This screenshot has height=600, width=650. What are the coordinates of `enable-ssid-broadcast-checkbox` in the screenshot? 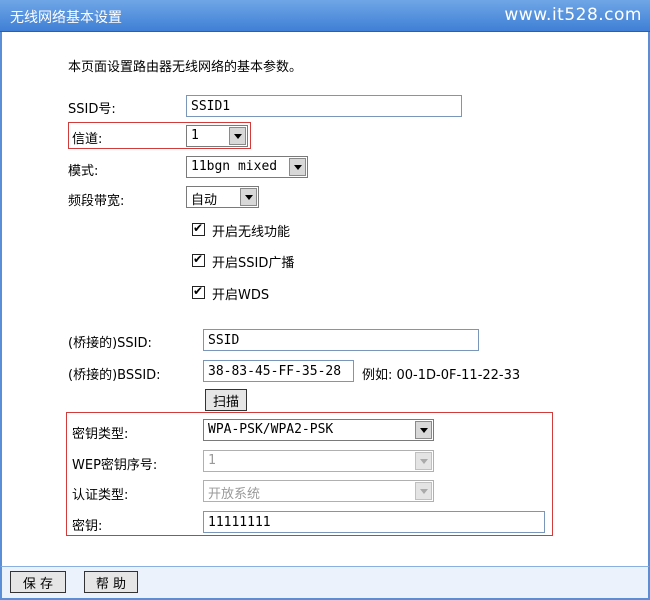 It's located at (198, 259).